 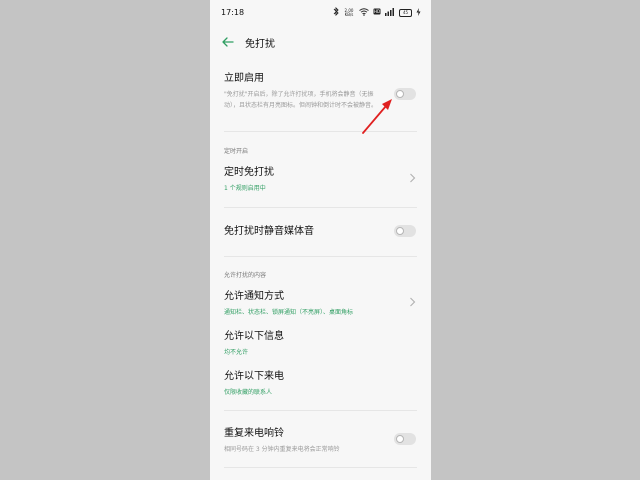 I want to click on signal-icon, so click(x=390, y=13).